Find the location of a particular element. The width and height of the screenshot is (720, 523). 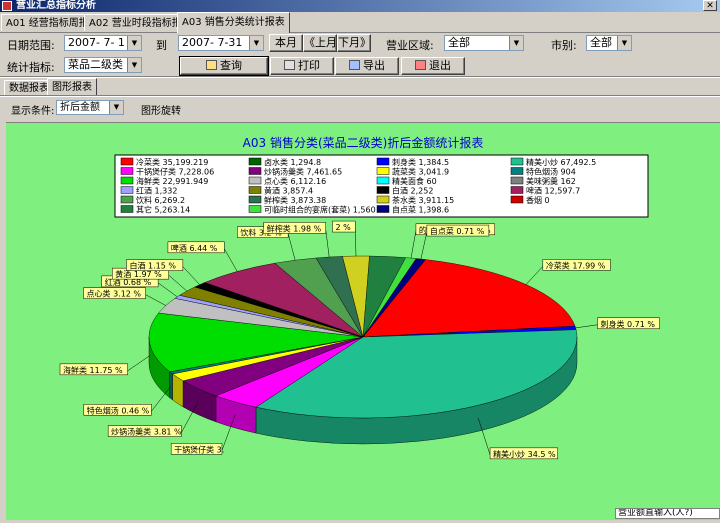

to-label: 到 is located at coordinates (161, 45).